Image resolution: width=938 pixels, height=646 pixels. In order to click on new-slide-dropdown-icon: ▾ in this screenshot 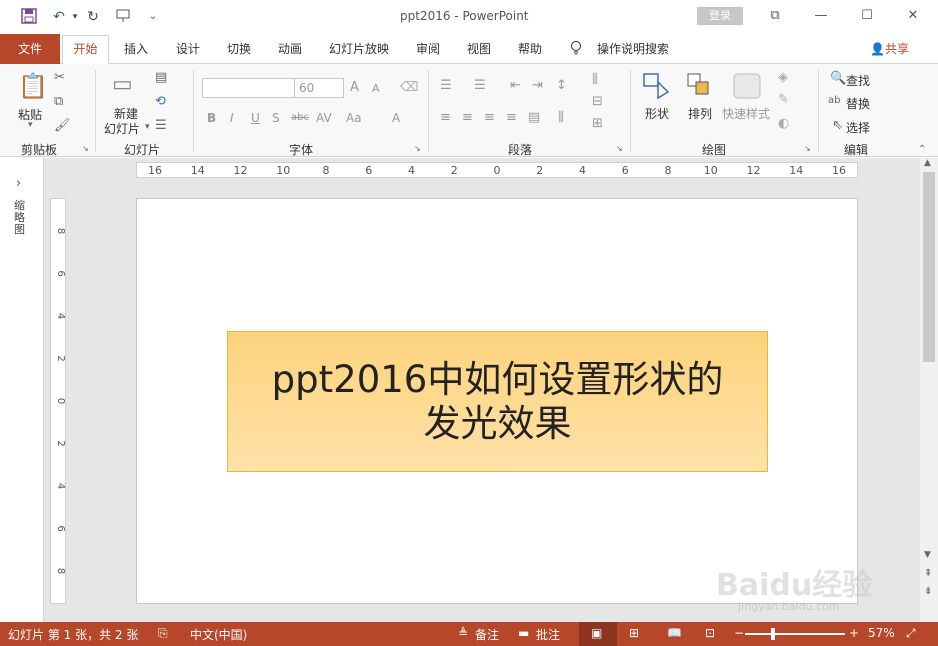, I will do `click(147, 127)`.